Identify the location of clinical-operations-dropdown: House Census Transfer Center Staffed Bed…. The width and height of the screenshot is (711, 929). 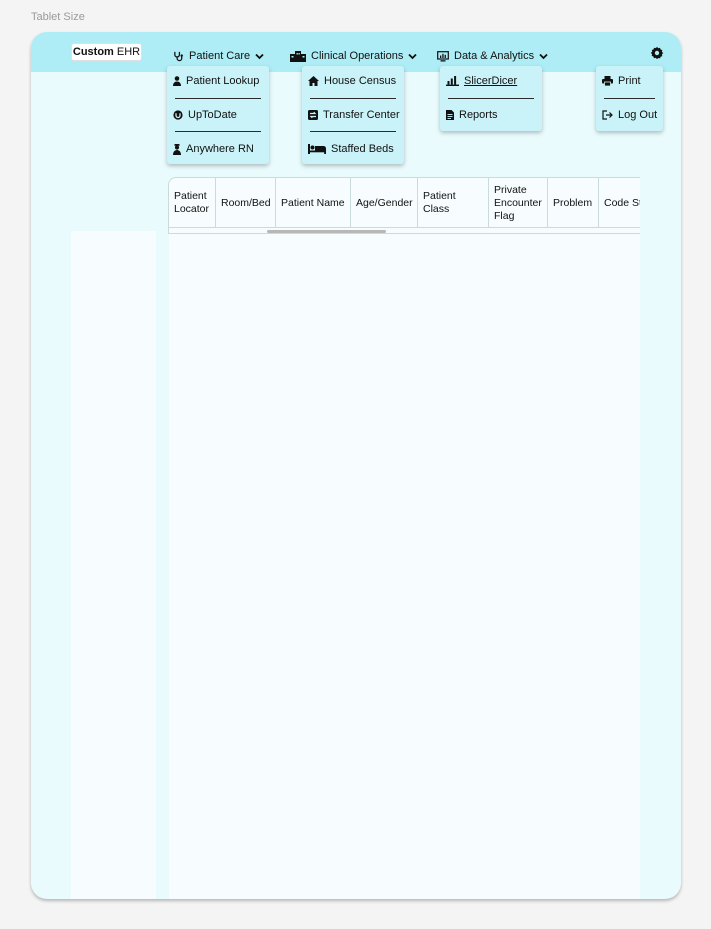
(353, 115).